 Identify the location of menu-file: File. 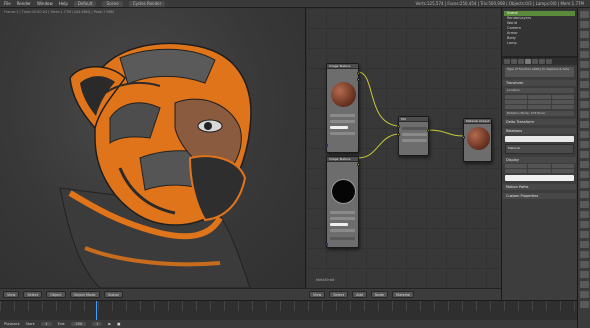
(7, 3).